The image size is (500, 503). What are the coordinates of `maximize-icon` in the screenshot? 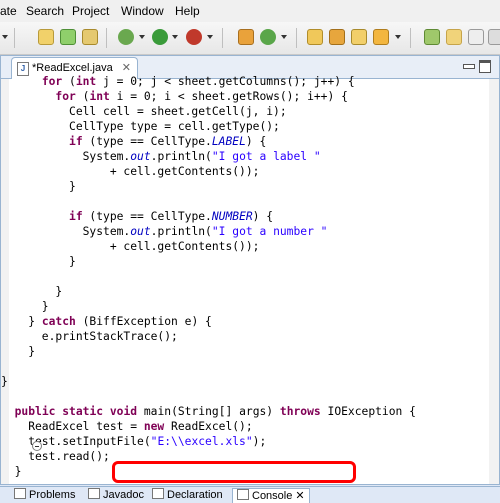 It's located at (485, 66).